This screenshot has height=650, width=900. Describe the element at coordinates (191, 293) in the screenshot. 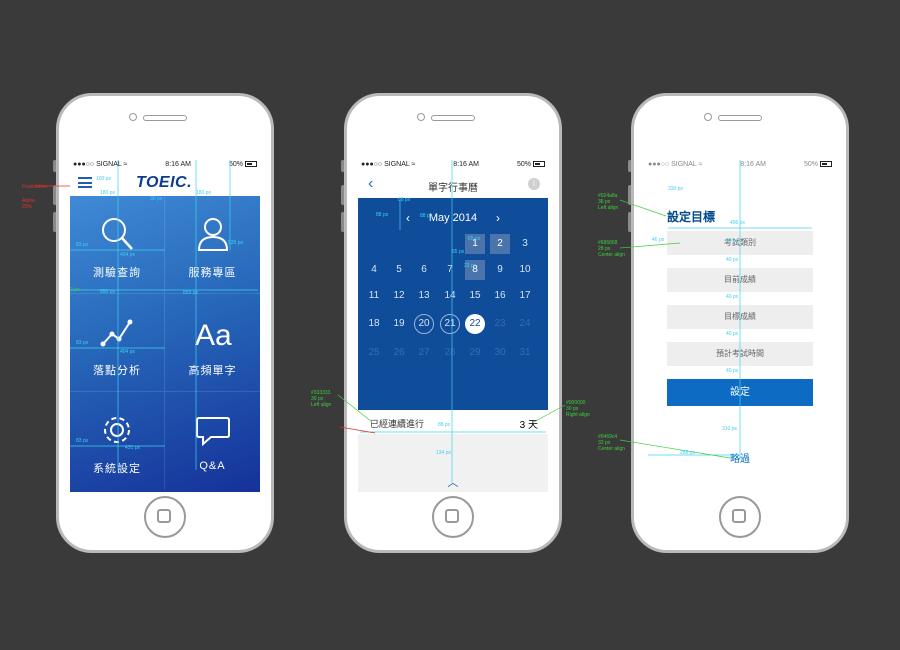

I see `annotation: 859 px` at that location.